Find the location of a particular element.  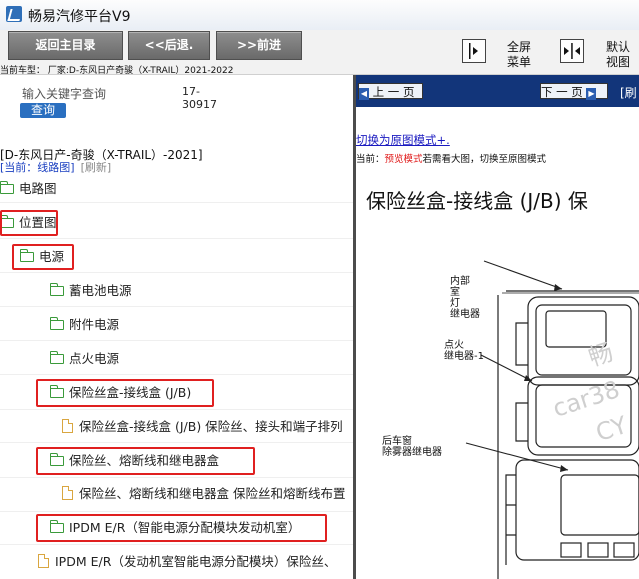

current-path: [当前：线路图] is located at coordinates (37, 167).